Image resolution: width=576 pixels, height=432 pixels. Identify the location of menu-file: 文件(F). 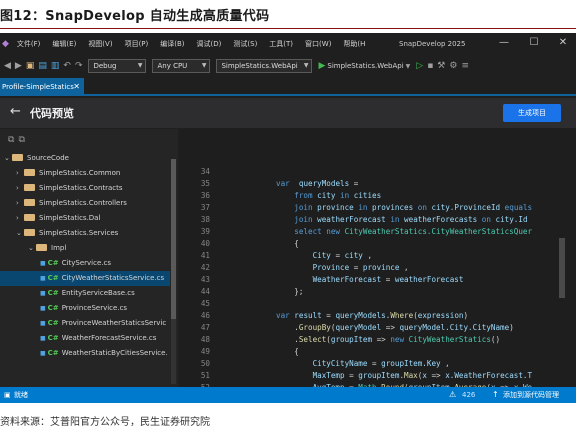
(29, 44).